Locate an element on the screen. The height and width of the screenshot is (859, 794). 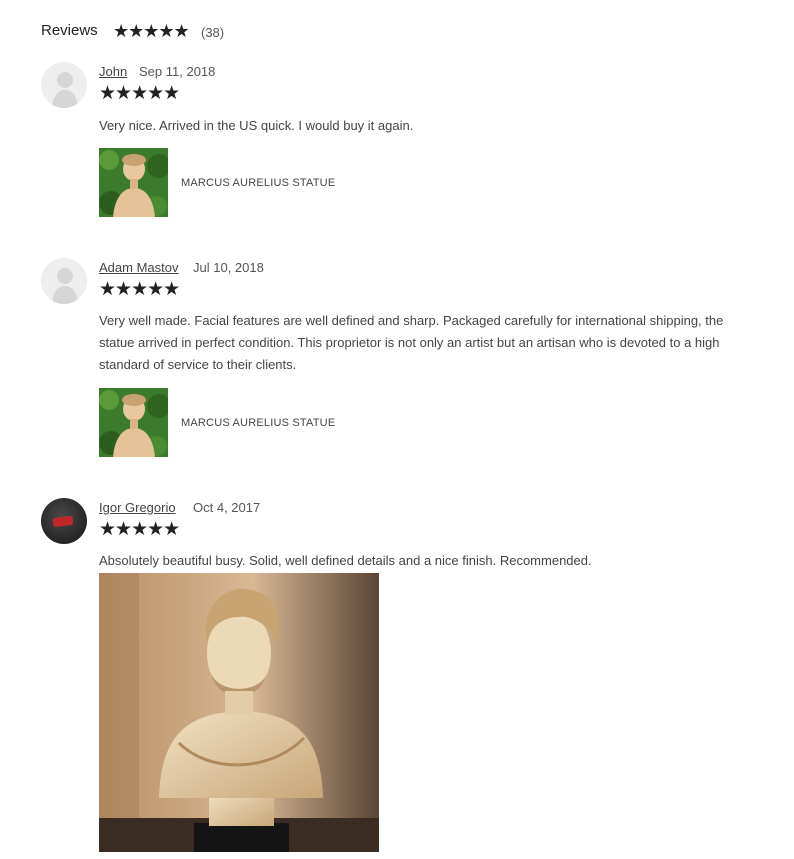
review-date: Sep 11, 2018 is located at coordinates (177, 71).